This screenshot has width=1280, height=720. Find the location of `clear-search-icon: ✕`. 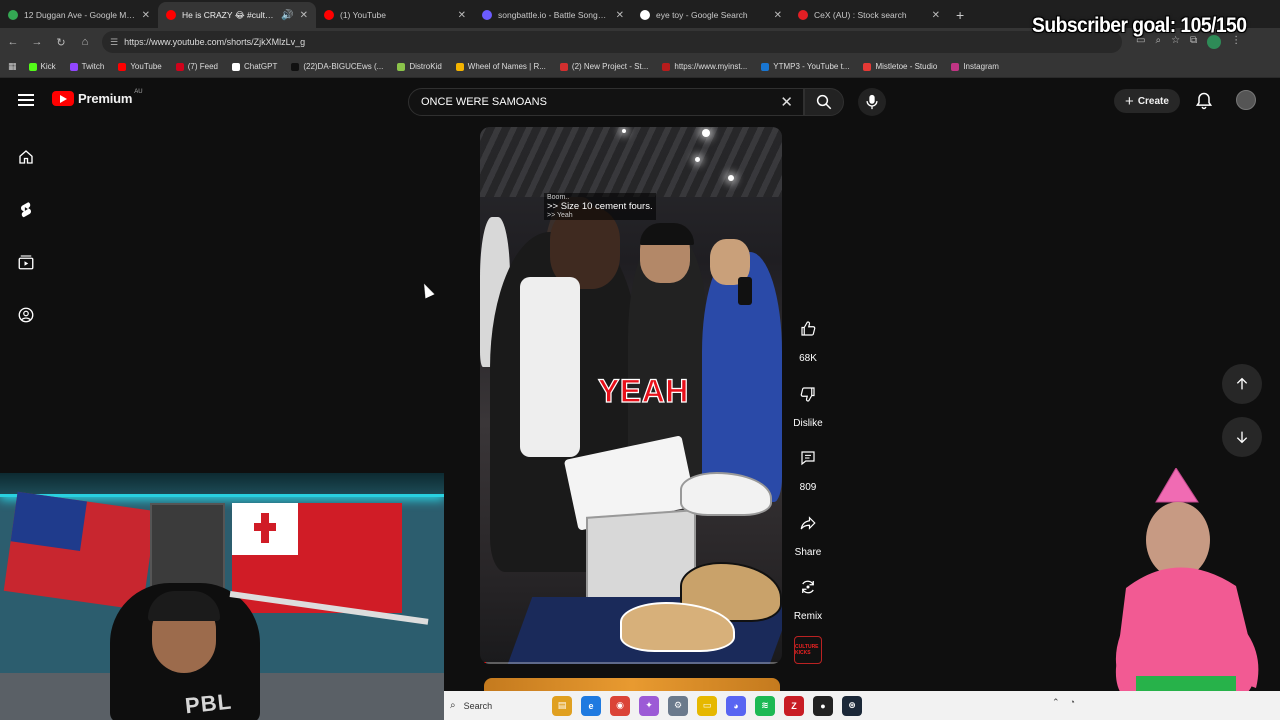

clear-search-icon: ✕ is located at coordinates (786, 102).